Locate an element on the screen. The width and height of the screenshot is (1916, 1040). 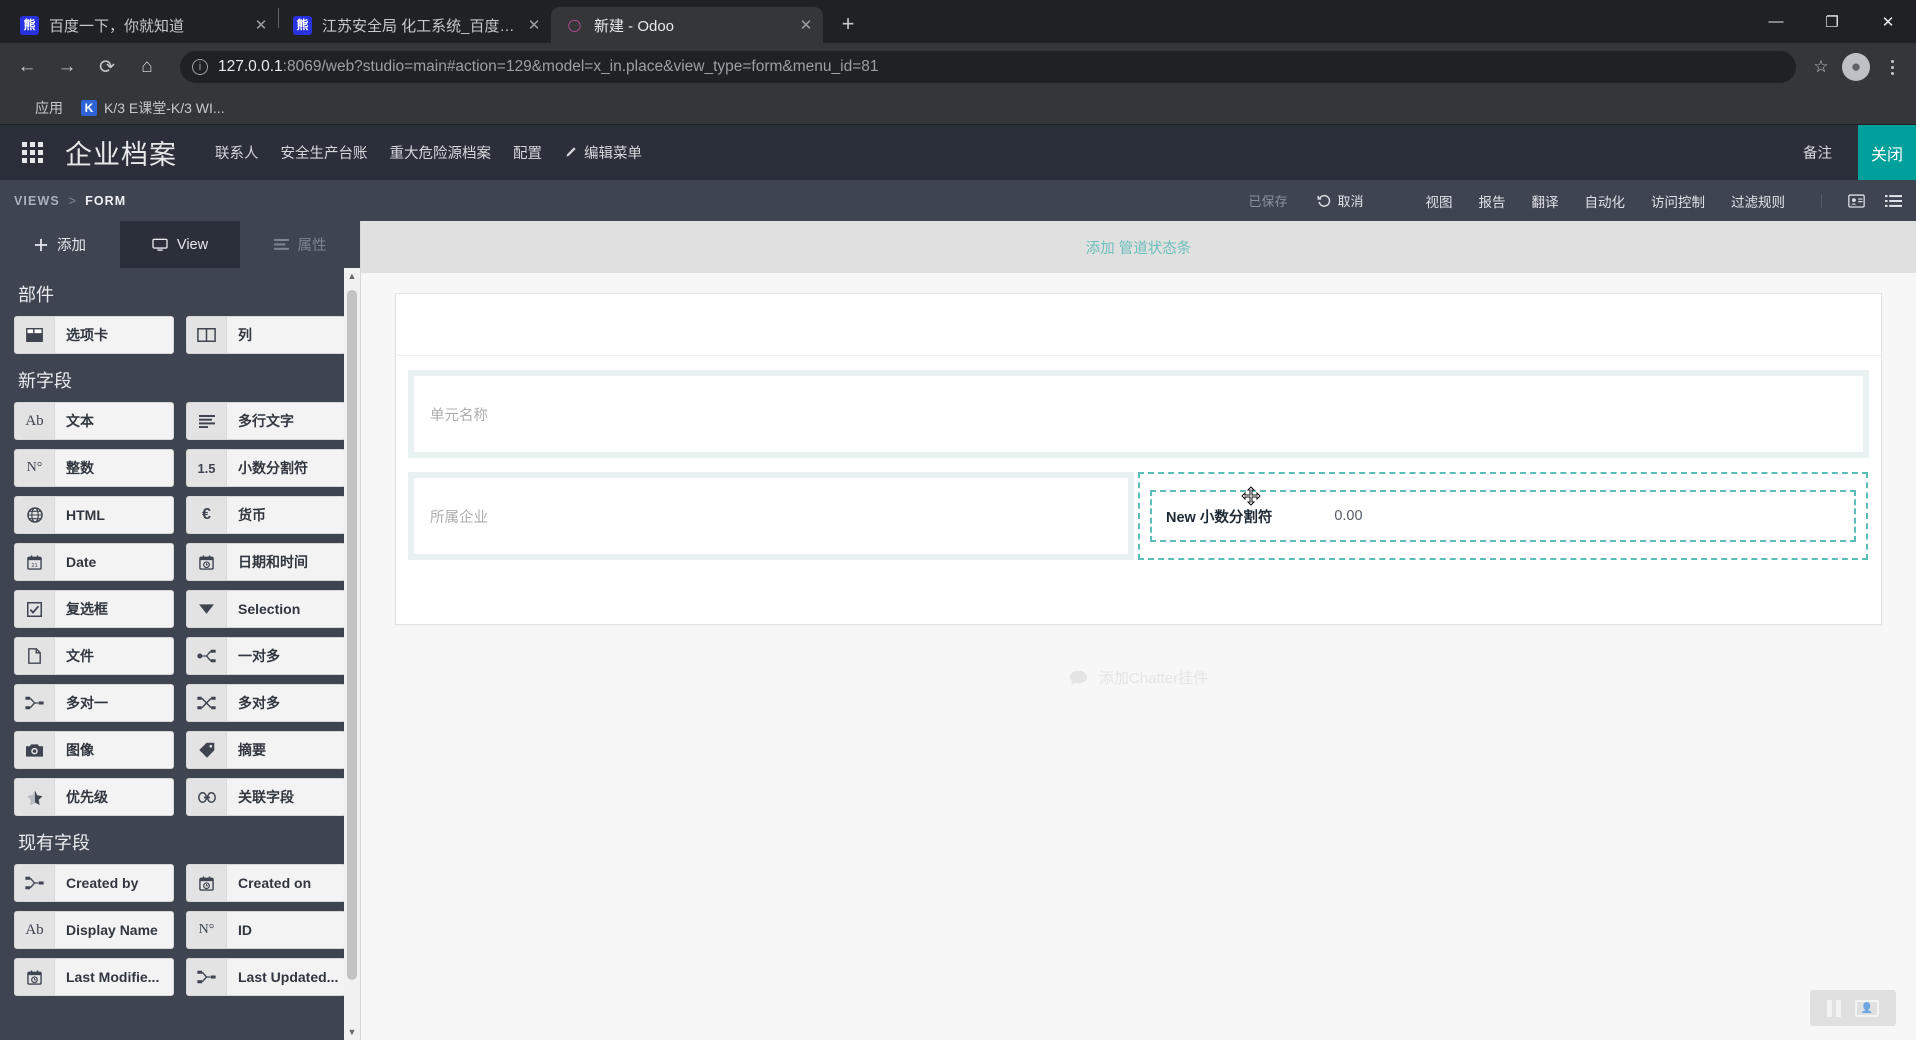
apps-grid-icon is located at coordinates (32, 152).